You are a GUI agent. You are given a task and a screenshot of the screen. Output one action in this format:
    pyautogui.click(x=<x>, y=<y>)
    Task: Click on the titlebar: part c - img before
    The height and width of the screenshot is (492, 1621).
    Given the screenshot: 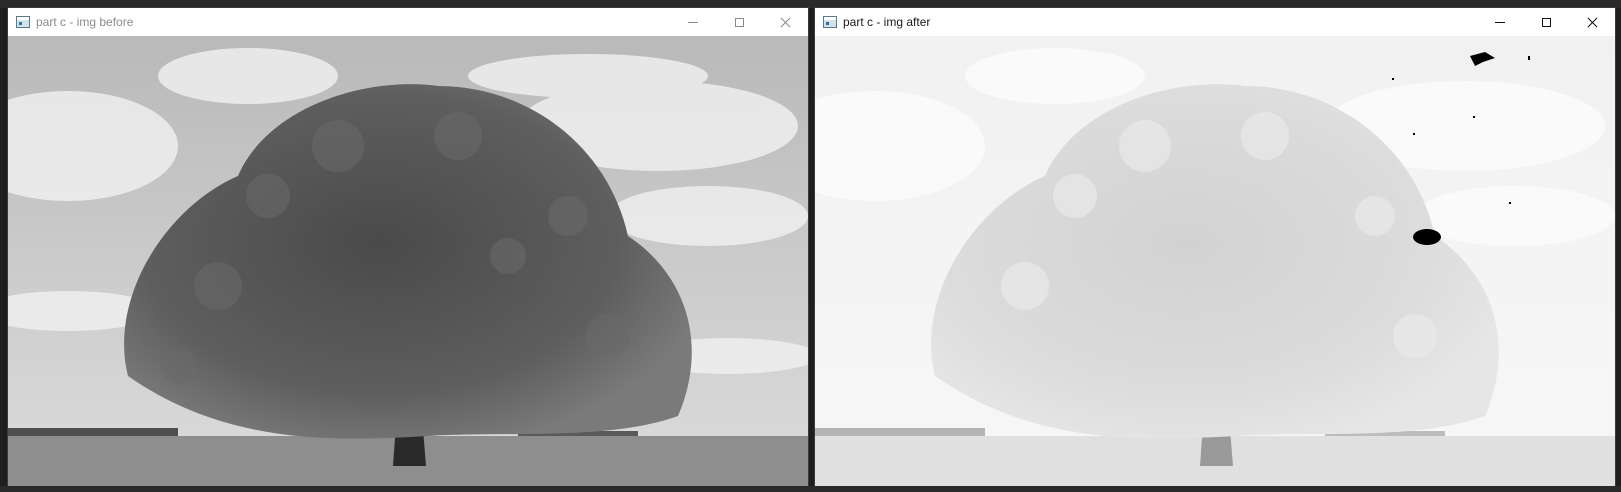 What is the action you would take?
    pyautogui.click(x=408, y=22)
    